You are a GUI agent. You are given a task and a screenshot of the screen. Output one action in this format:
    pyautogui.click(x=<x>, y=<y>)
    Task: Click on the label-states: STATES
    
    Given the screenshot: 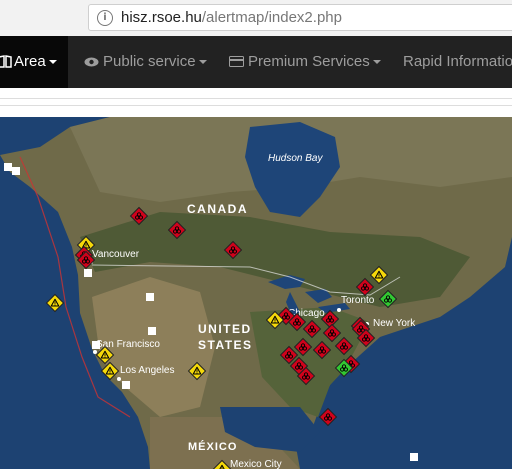 What is the action you would take?
    pyautogui.click(x=225, y=345)
    